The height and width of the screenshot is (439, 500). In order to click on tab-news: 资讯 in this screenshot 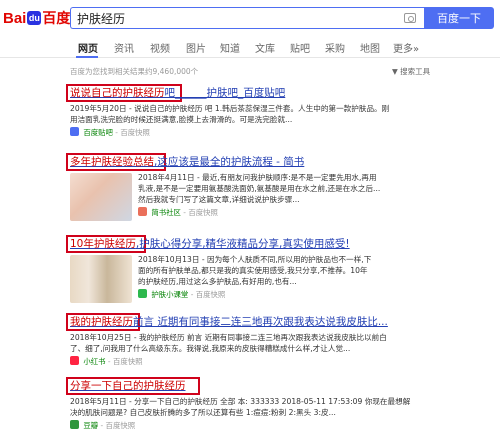, I will do `click(124, 47)`.